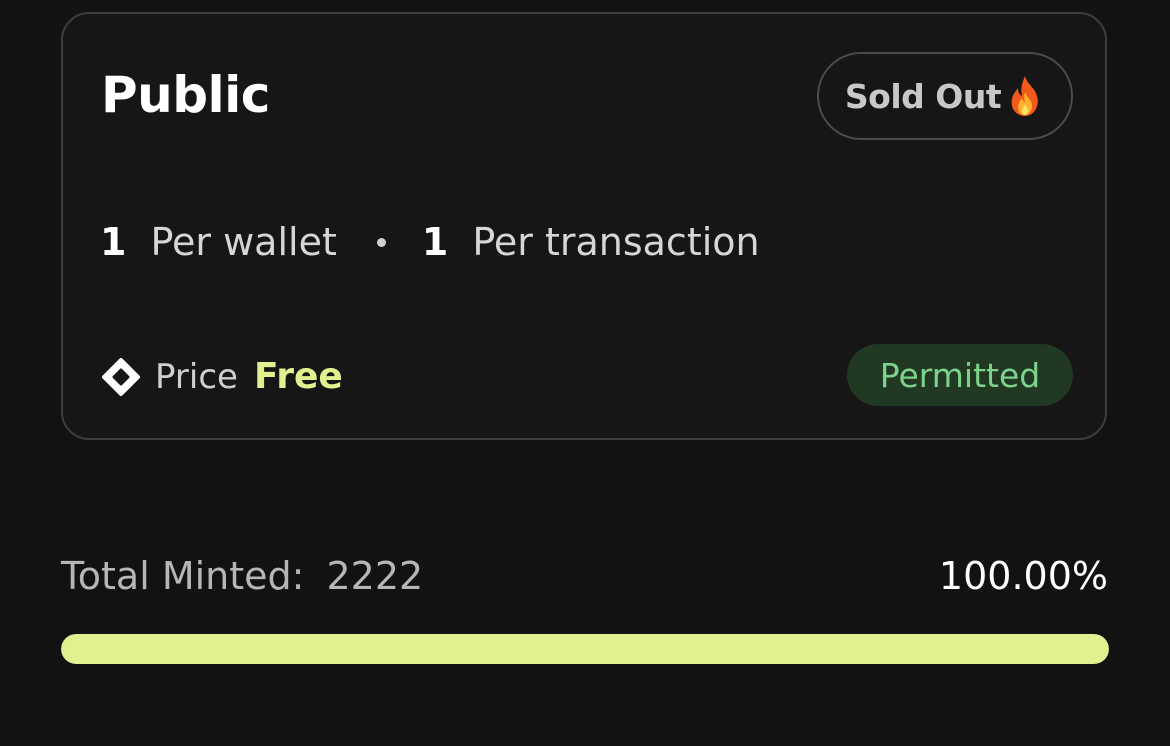  I want to click on per-transaction-label: Per transaction, so click(616, 242).